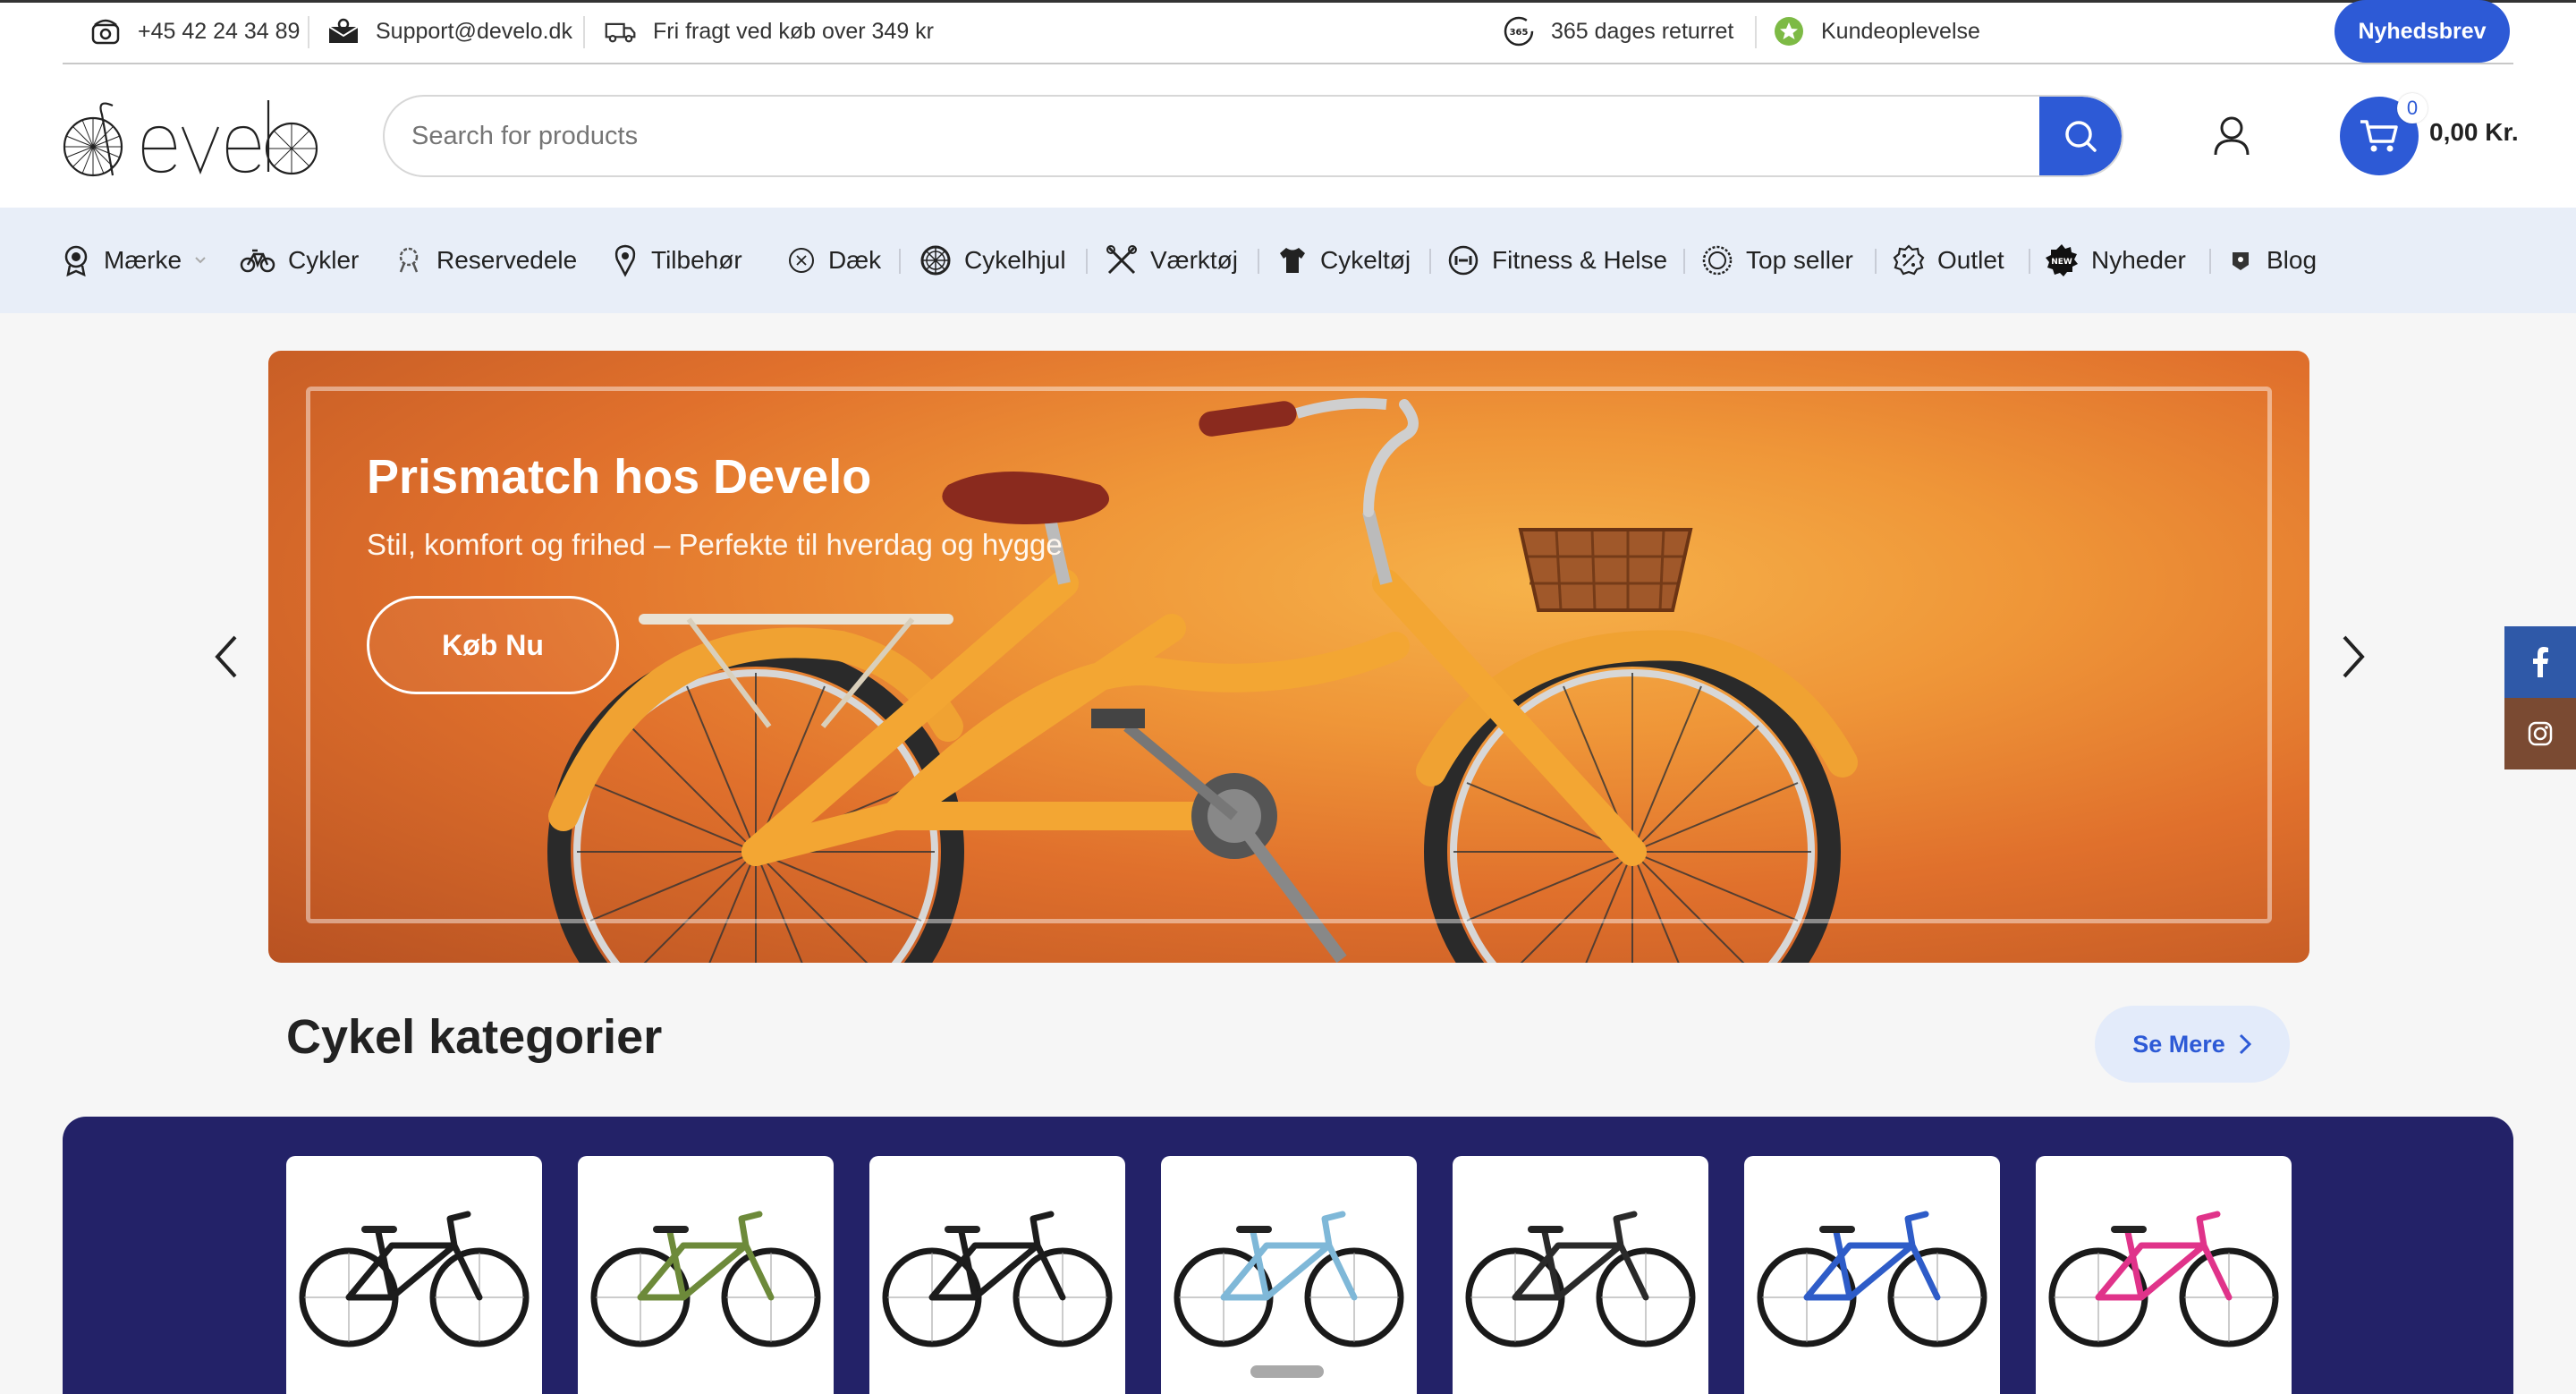 This screenshot has height=1394, width=2576. What do you see at coordinates (1292, 260) in the screenshot?
I see `jersey-icon` at bounding box center [1292, 260].